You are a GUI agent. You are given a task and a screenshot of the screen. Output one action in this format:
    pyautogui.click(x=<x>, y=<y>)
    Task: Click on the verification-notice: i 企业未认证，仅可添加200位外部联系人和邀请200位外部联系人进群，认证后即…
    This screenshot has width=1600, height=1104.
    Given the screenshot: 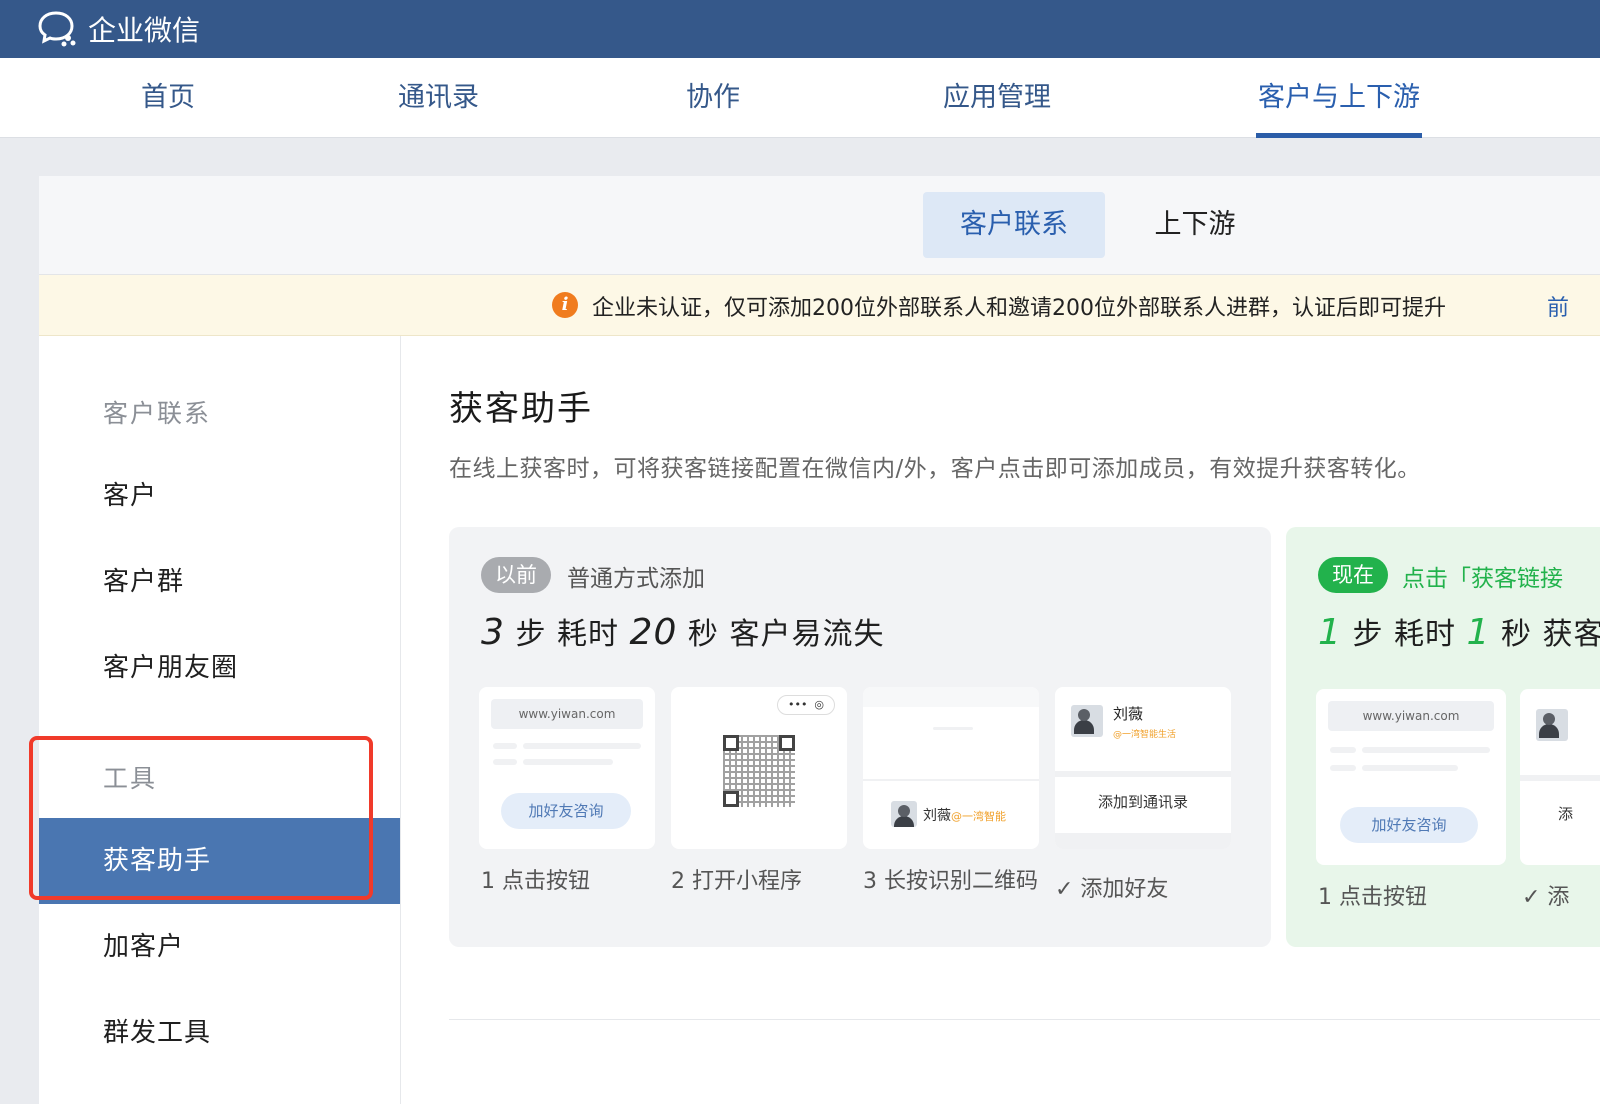 What is the action you would take?
    pyautogui.click(x=819, y=305)
    